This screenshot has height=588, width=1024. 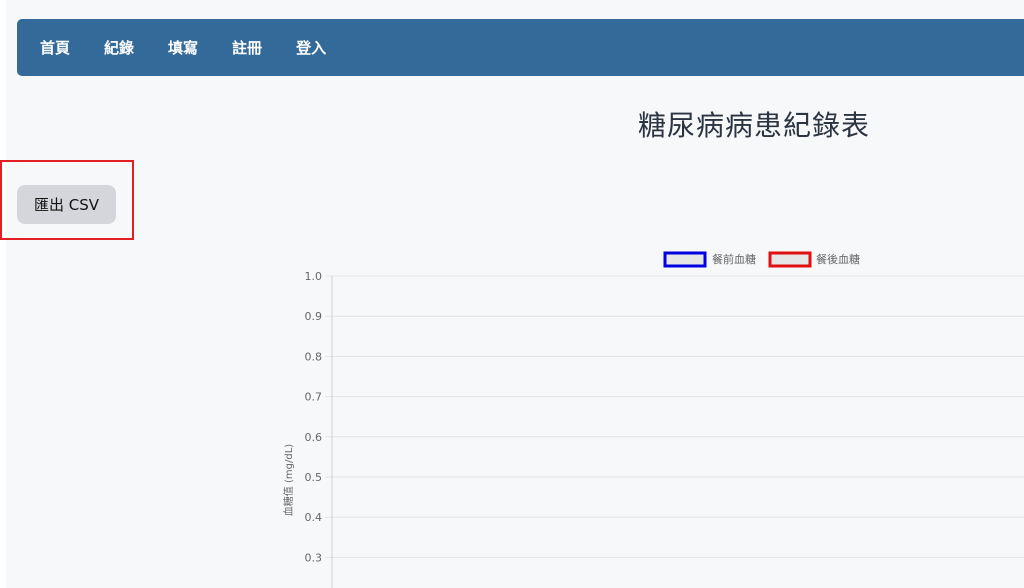 What do you see at coordinates (314, 557) in the screenshot?
I see `y-tick-label: 0.3` at bounding box center [314, 557].